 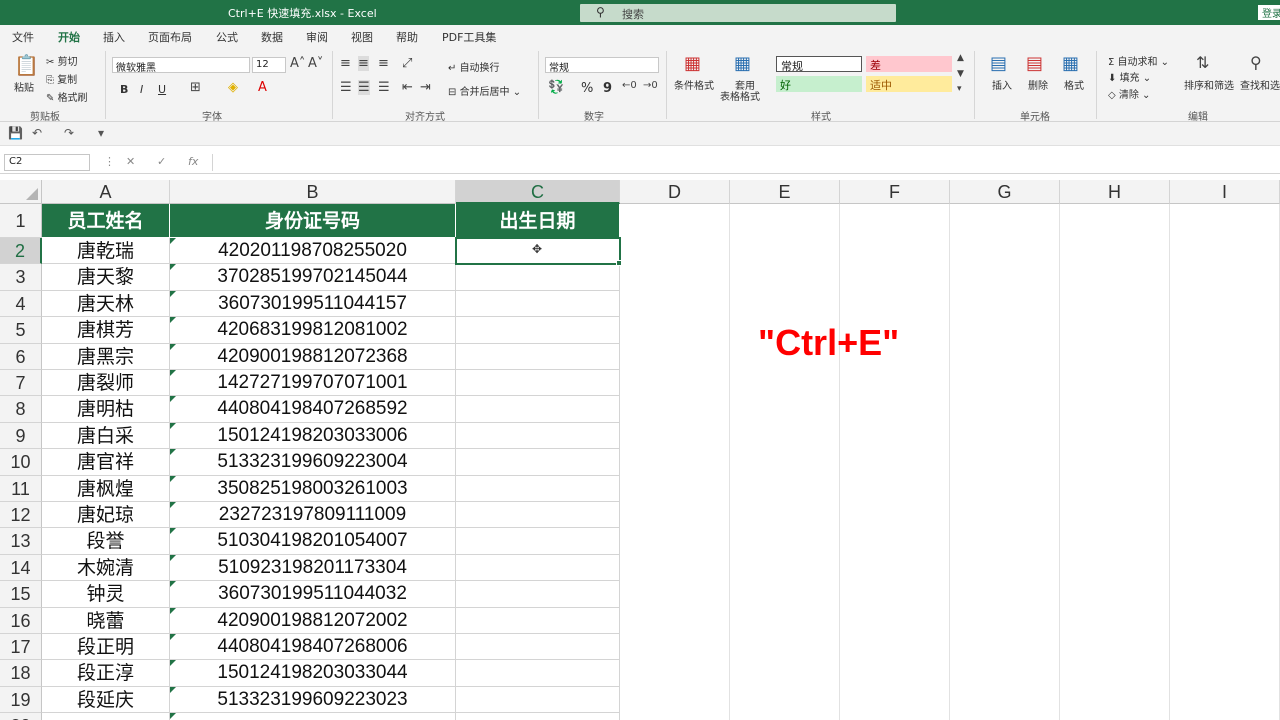 What do you see at coordinates (425, 87) in the screenshot?
I see `increase-indent-icon: ⇥` at bounding box center [425, 87].